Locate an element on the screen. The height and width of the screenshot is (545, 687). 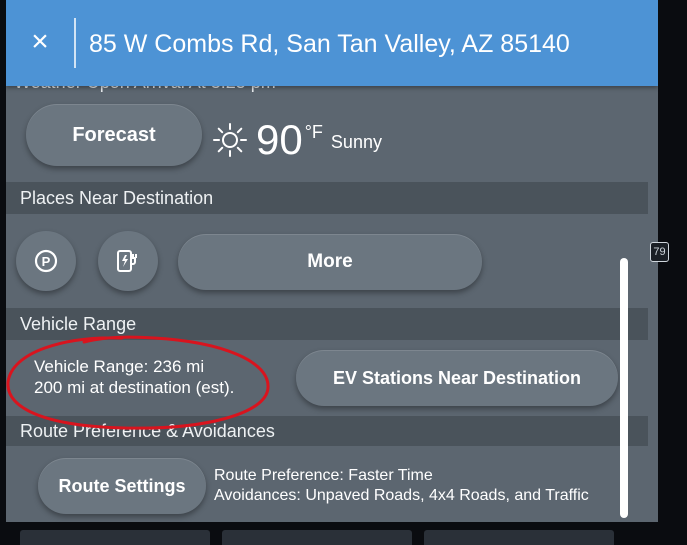
ev-charging-button is located at coordinates (128, 261).